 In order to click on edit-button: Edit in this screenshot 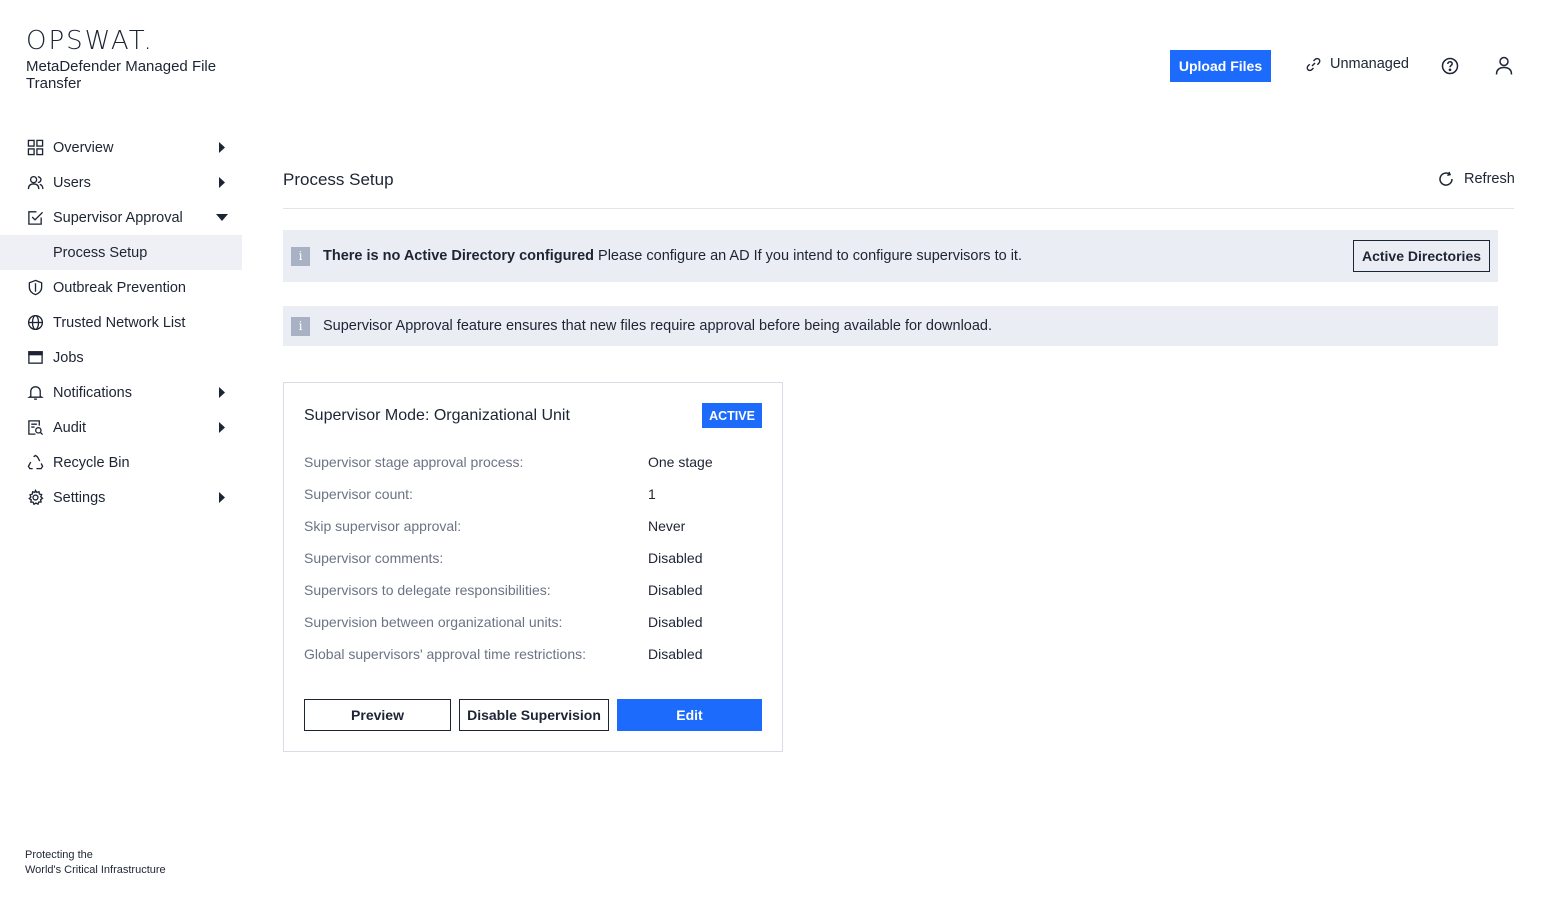, I will do `click(689, 715)`.